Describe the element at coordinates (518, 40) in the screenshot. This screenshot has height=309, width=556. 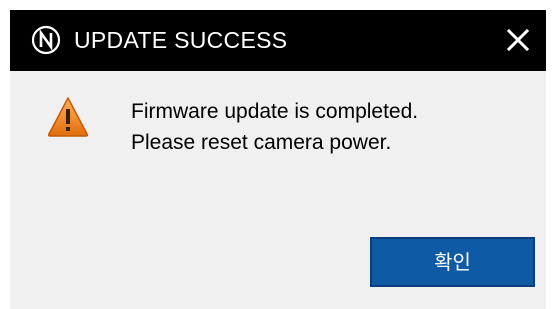
I see `close-icon` at that location.